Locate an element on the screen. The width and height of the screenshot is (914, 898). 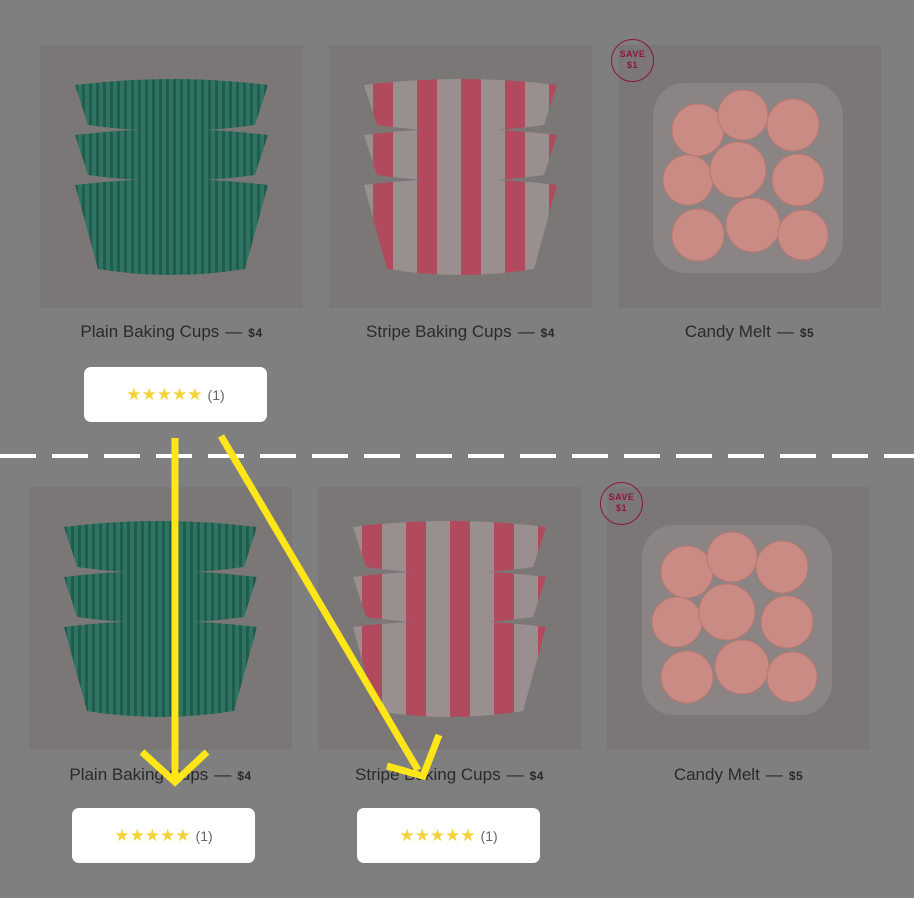
product-title-row: Candy Melt — $5 is located at coordinates (738, 775).